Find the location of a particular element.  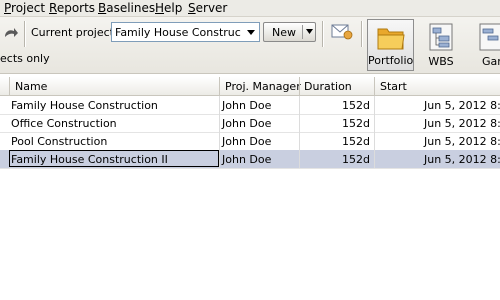

redo-icon is located at coordinates (10, 33).